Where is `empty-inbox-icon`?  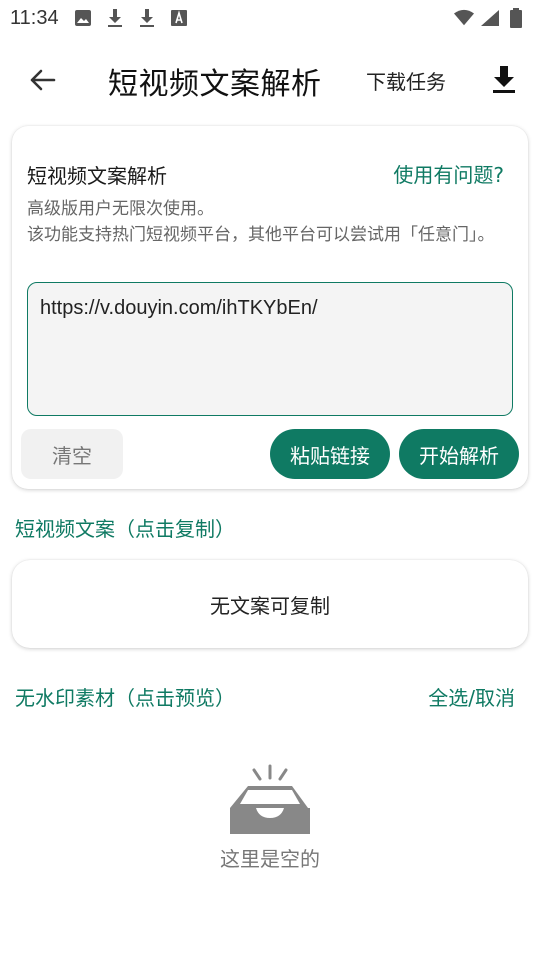 empty-inbox-icon is located at coordinates (270, 800).